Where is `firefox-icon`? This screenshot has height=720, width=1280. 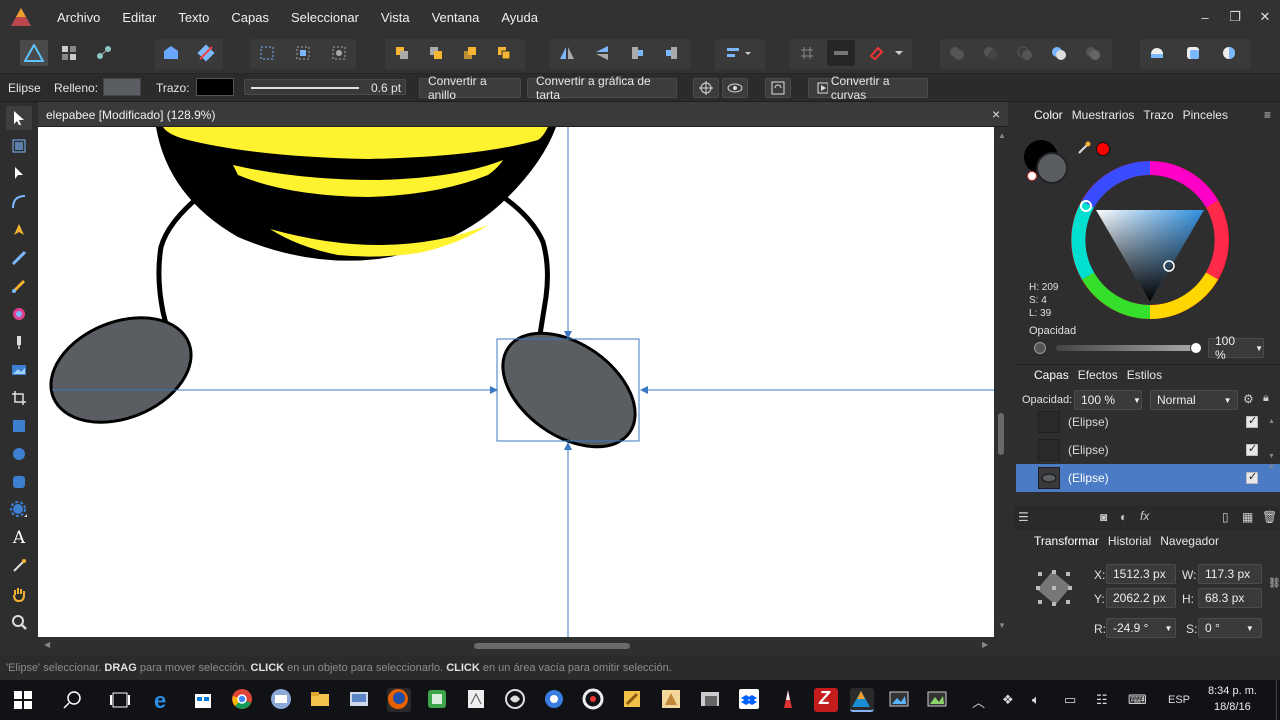
firefox-icon is located at coordinates (399, 700).